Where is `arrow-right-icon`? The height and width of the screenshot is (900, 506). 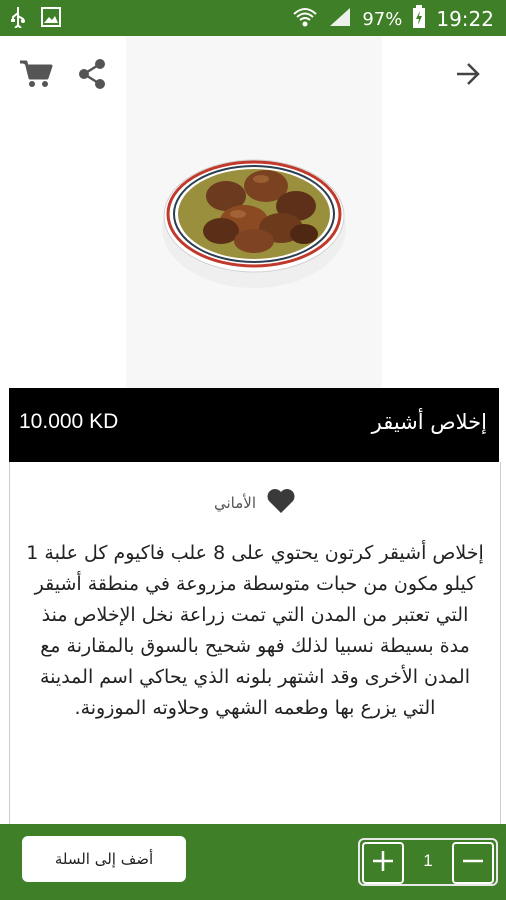 arrow-right-icon is located at coordinates (468, 76).